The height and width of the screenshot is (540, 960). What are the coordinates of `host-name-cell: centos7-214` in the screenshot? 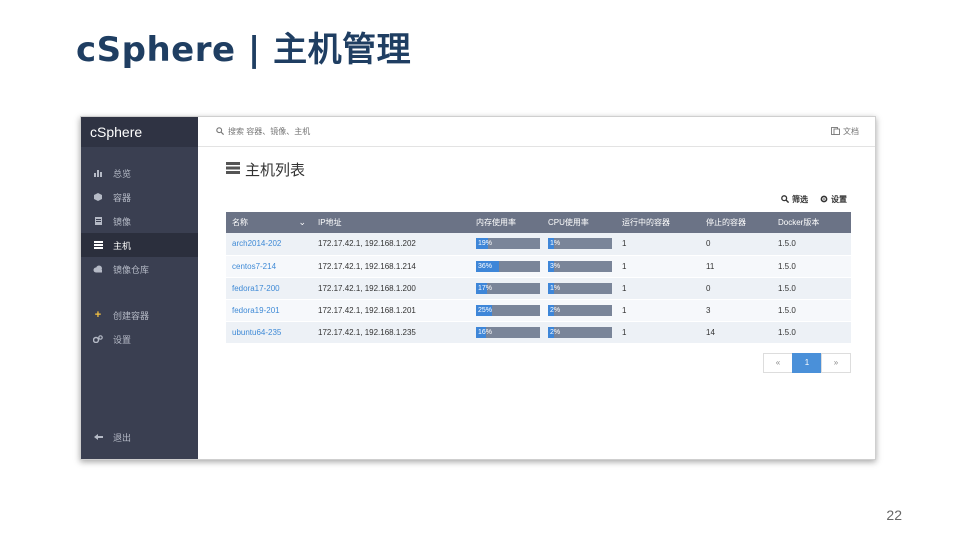 It's located at (269, 266).